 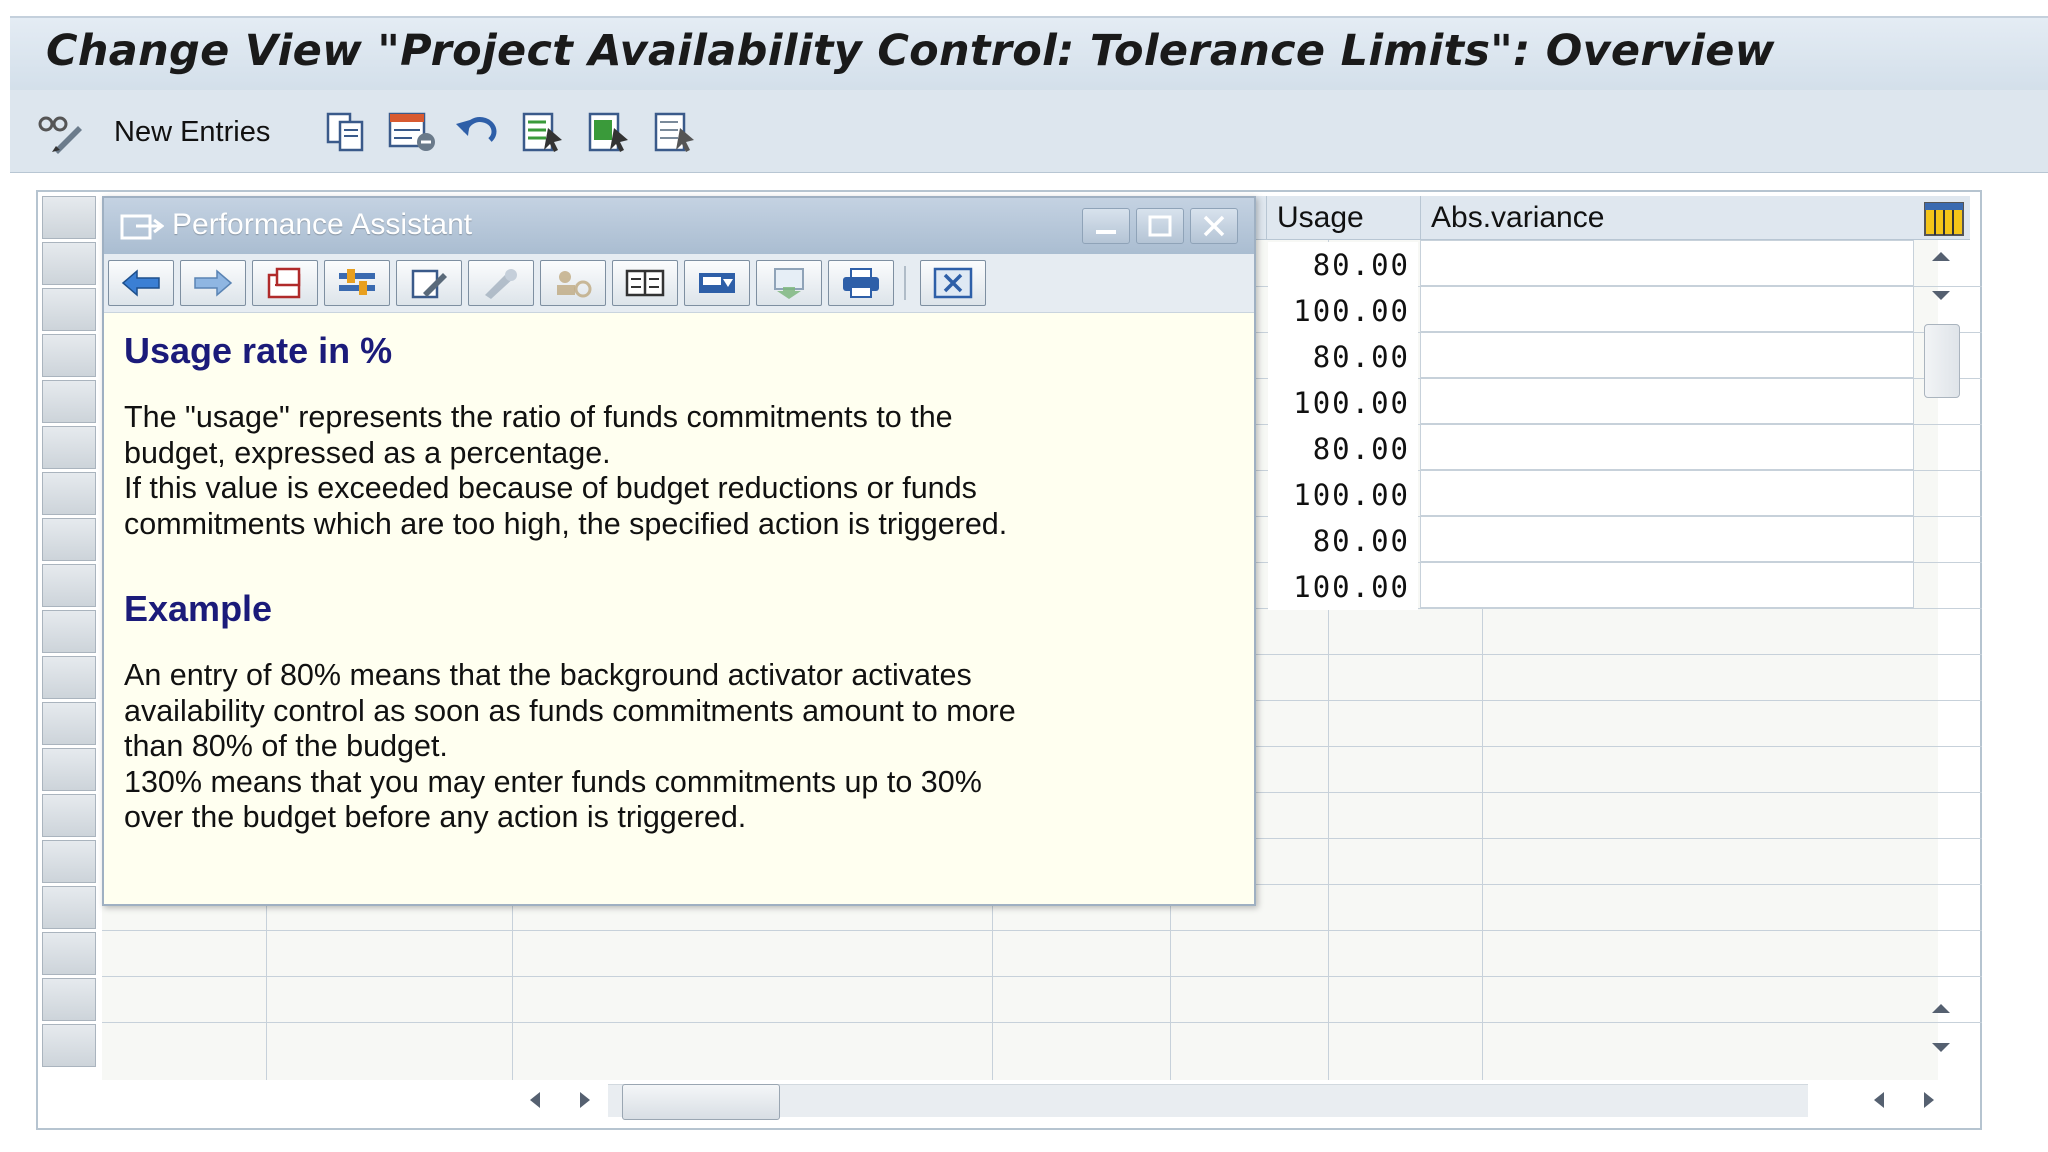 I want to click on page-down-icon, so click(x=1941, y=1048).